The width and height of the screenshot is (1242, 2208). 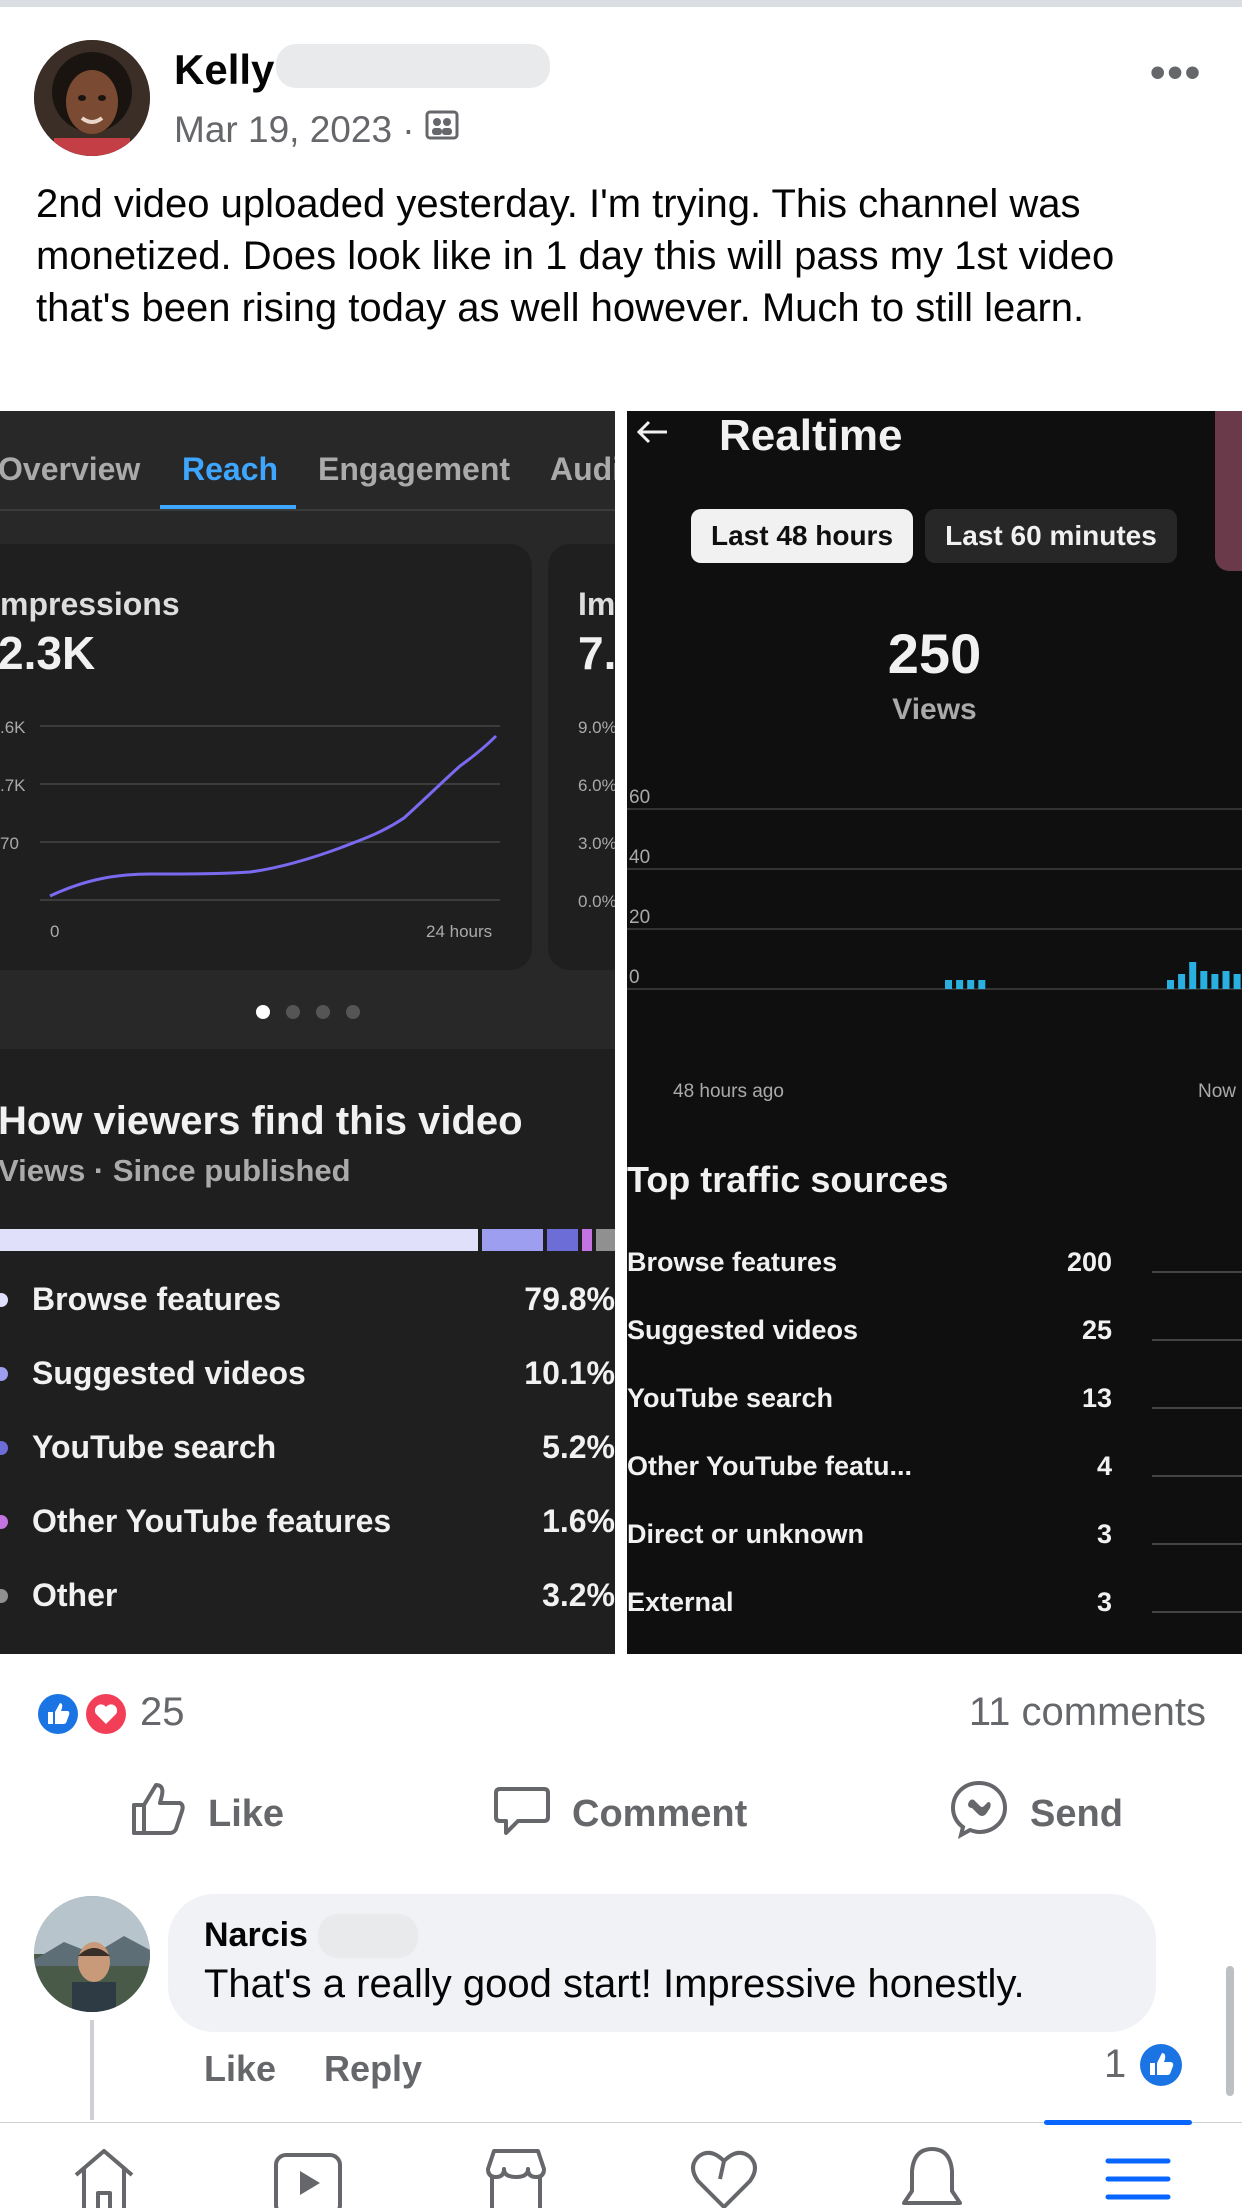 What do you see at coordinates (206, 1814) in the screenshot?
I see `like-button: Like` at bounding box center [206, 1814].